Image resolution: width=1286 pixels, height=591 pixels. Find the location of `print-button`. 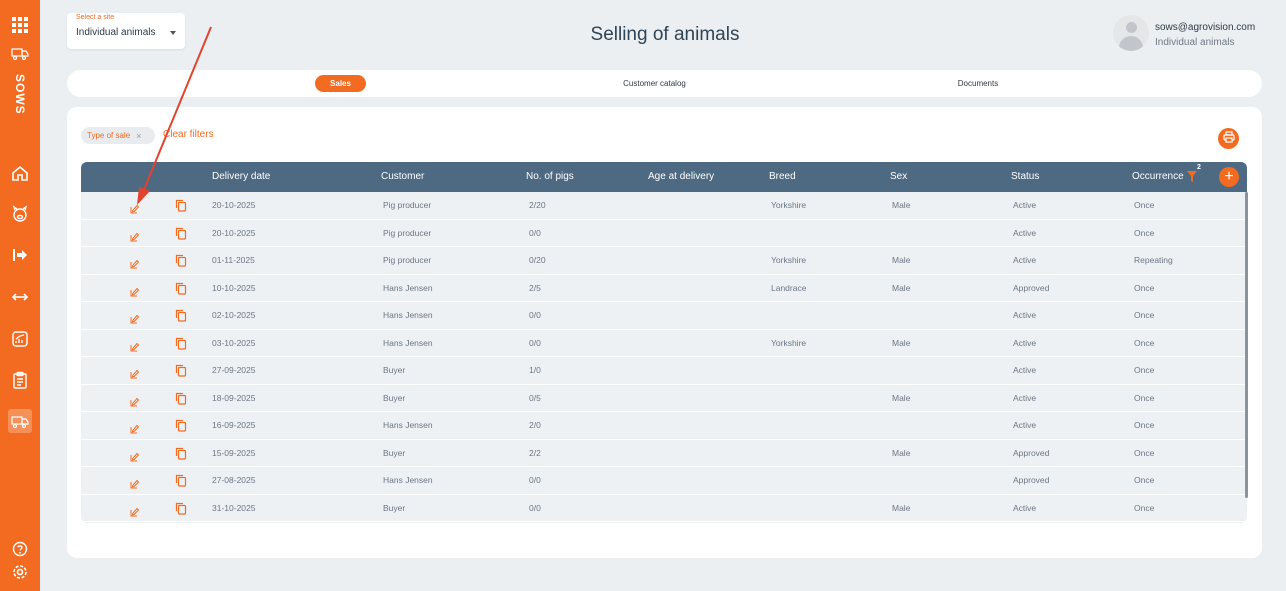

print-button is located at coordinates (1228, 138).